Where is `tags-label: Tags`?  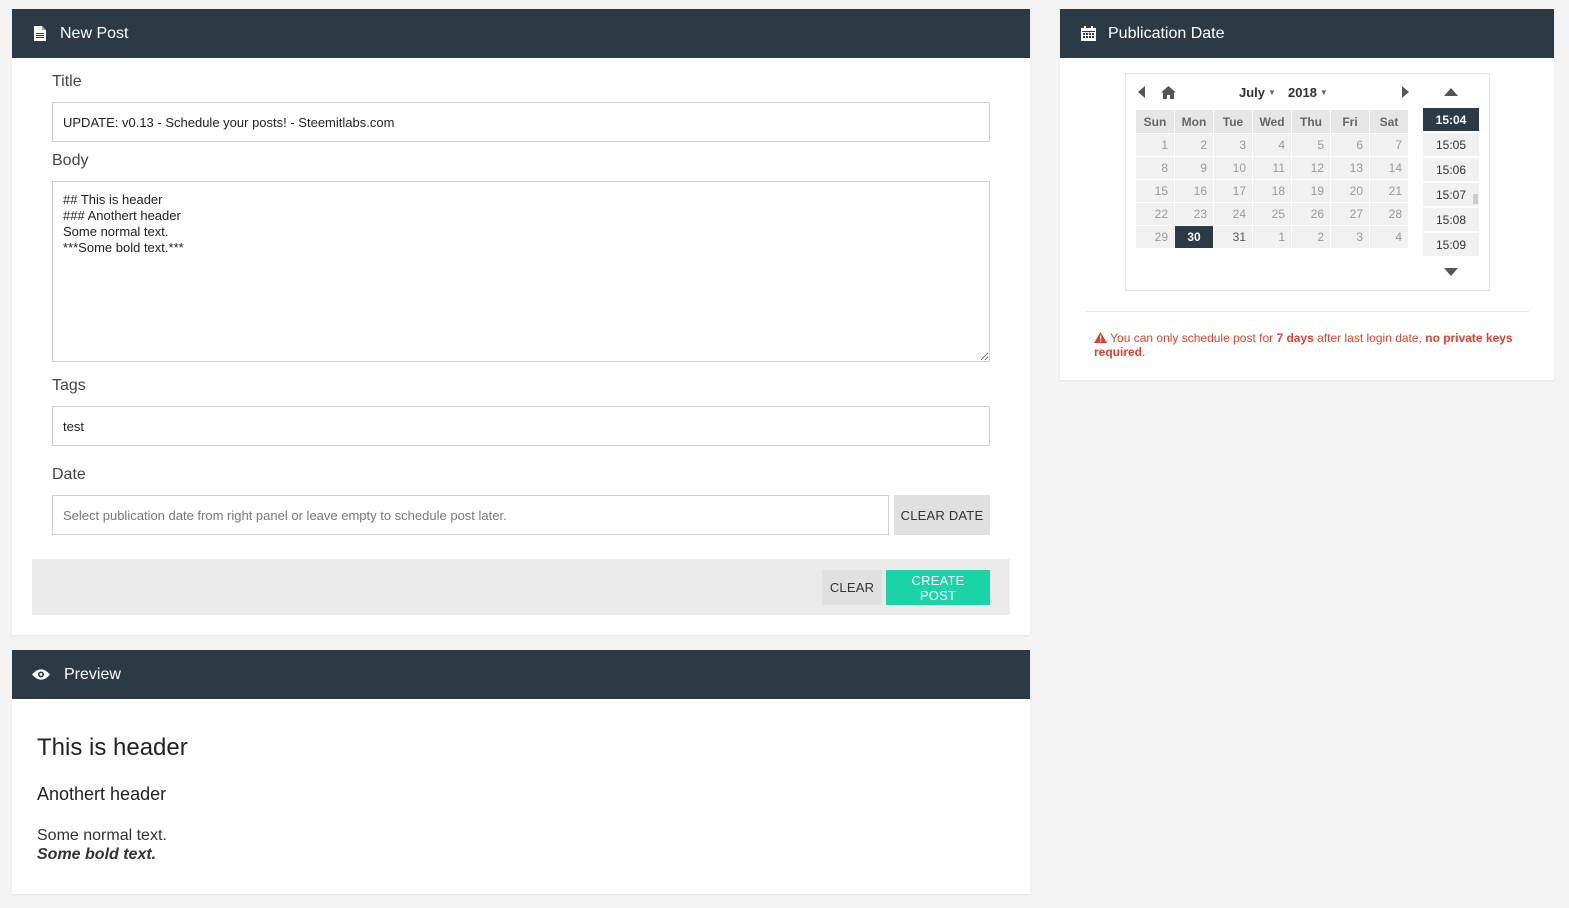 tags-label: Tags is located at coordinates (69, 385).